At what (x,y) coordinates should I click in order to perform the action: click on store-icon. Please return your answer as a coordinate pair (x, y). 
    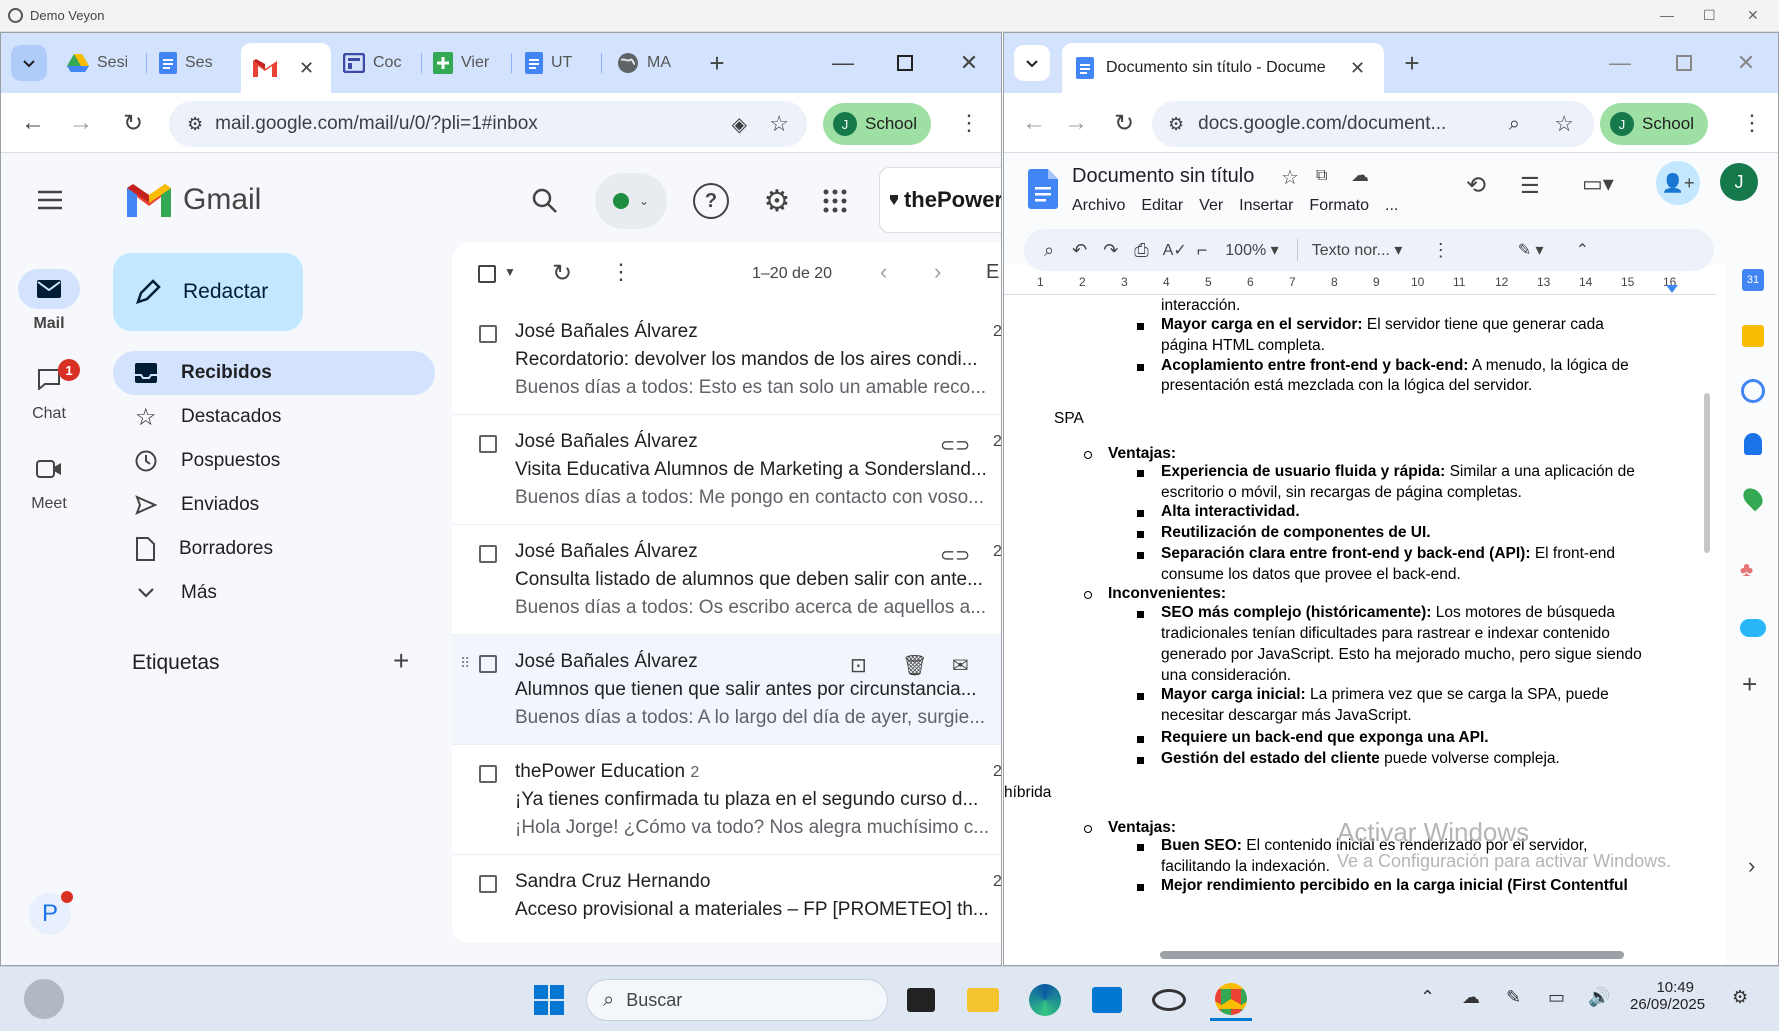
    Looking at the image, I should click on (1107, 1000).